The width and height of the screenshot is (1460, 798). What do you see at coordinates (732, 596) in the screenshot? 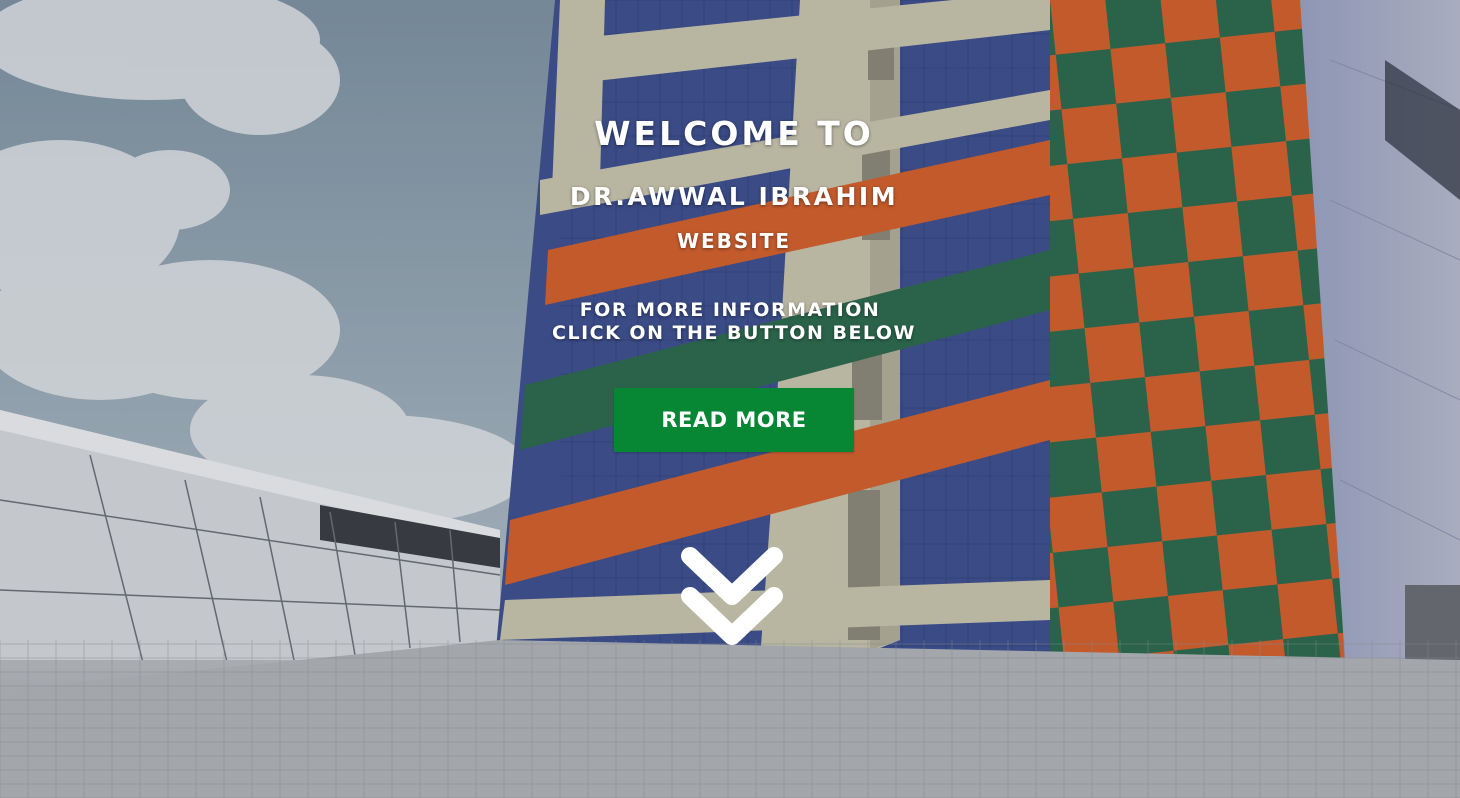
I see `double-chevron-down-icon` at bounding box center [732, 596].